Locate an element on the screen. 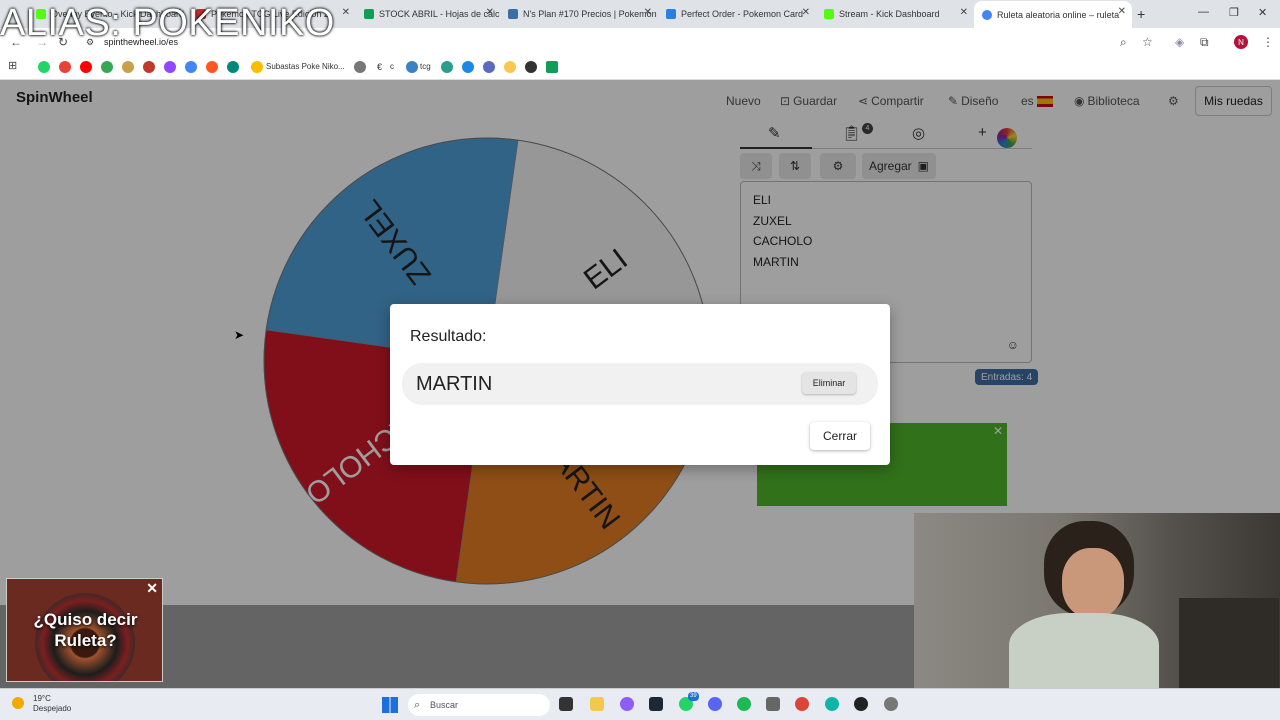  promo-text: ¿Quiso decir Ruleta? is located at coordinates (85, 630).